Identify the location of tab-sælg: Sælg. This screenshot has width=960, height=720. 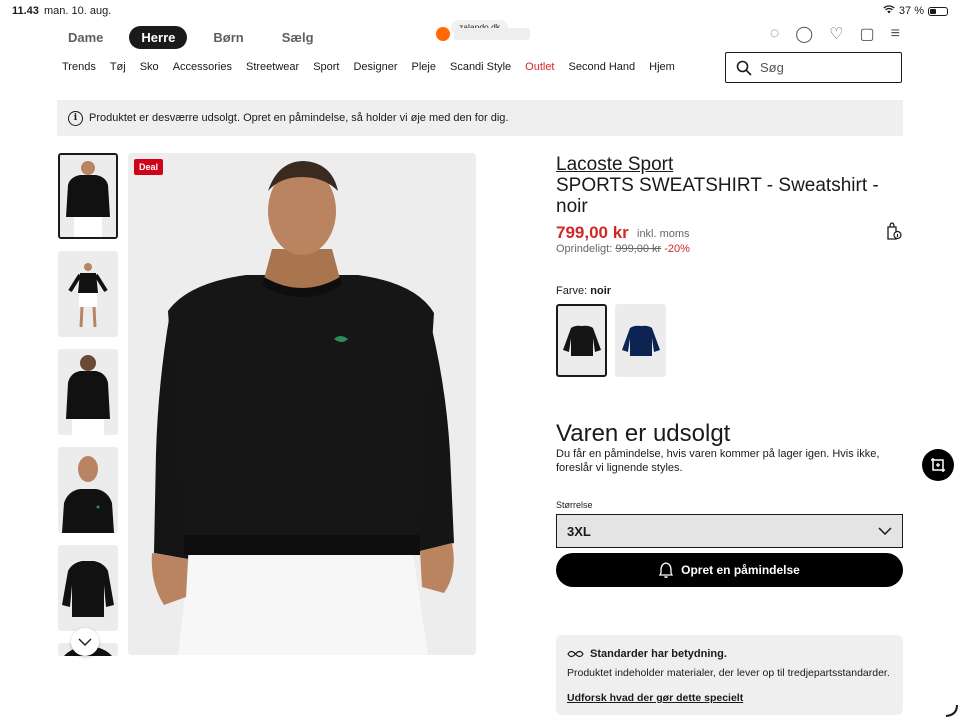
(298, 37).